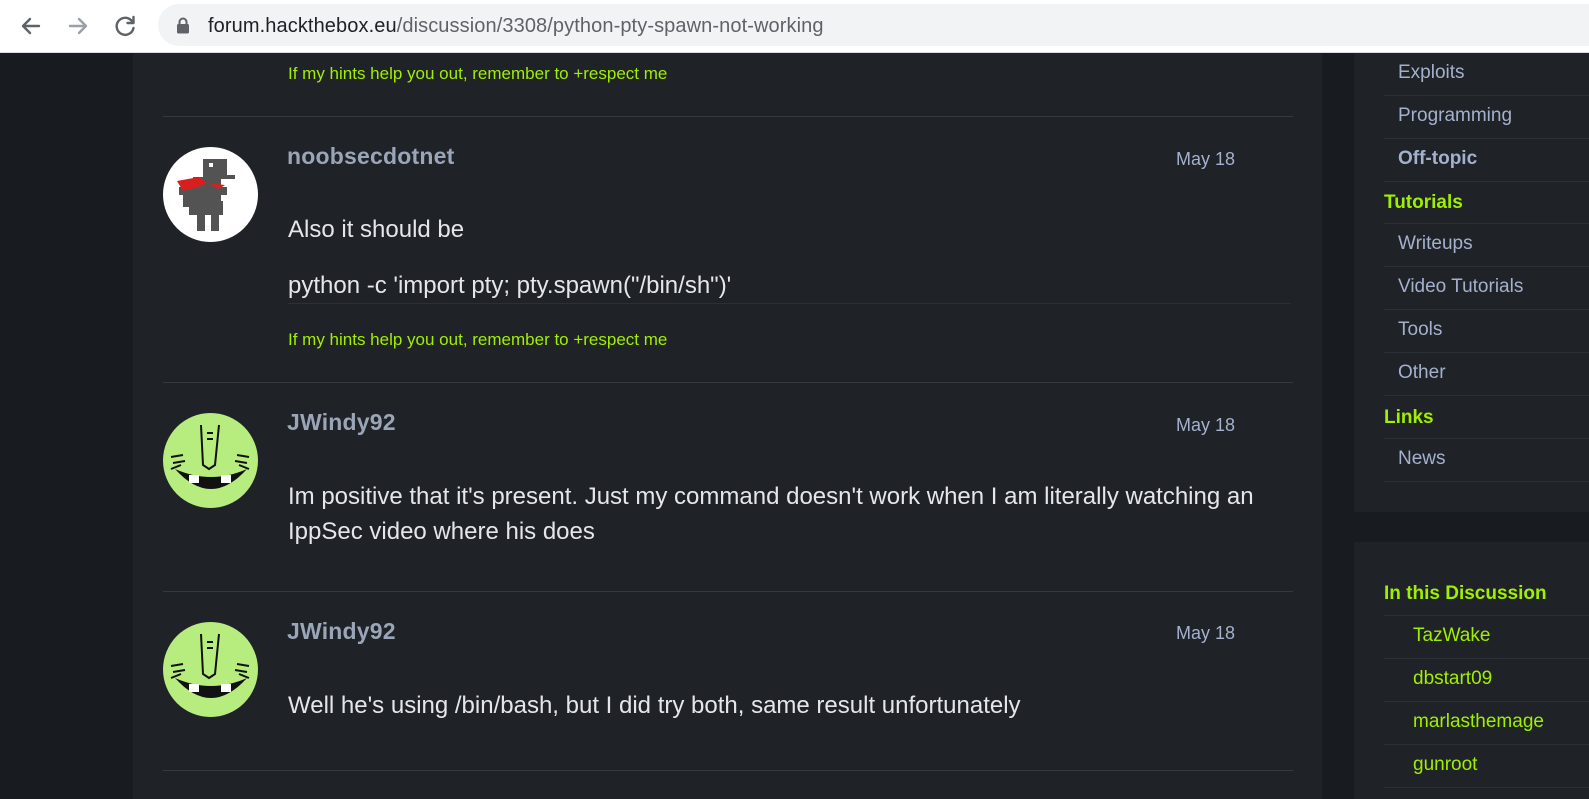 Image resolution: width=1589 pixels, height=799 pixels. I want to click on participant-link: marlasthemage, so click(1486, 723).